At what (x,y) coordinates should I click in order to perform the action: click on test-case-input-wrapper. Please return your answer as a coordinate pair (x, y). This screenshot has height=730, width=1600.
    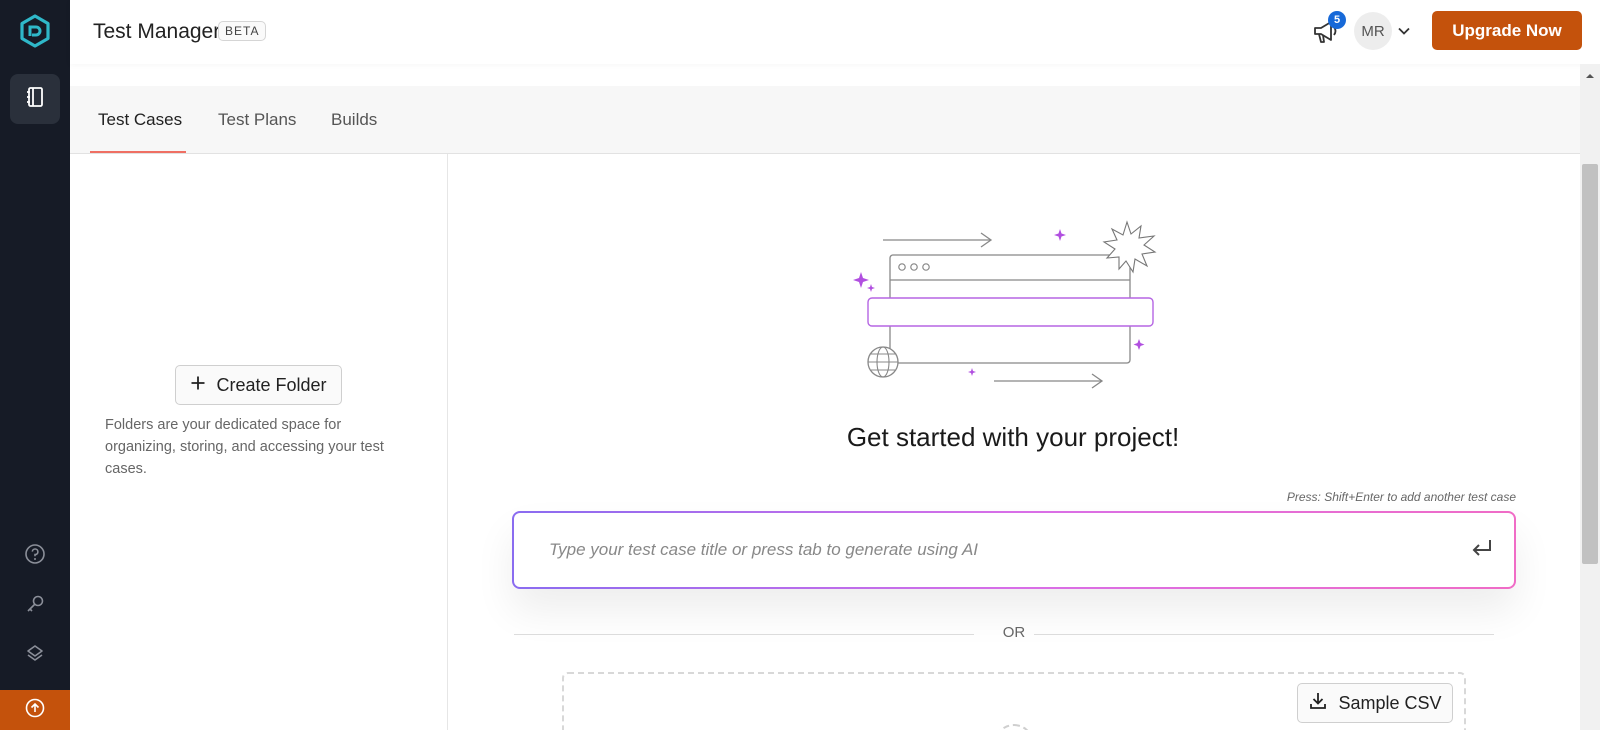
    Looking at the image, I should click on (1014, 550).